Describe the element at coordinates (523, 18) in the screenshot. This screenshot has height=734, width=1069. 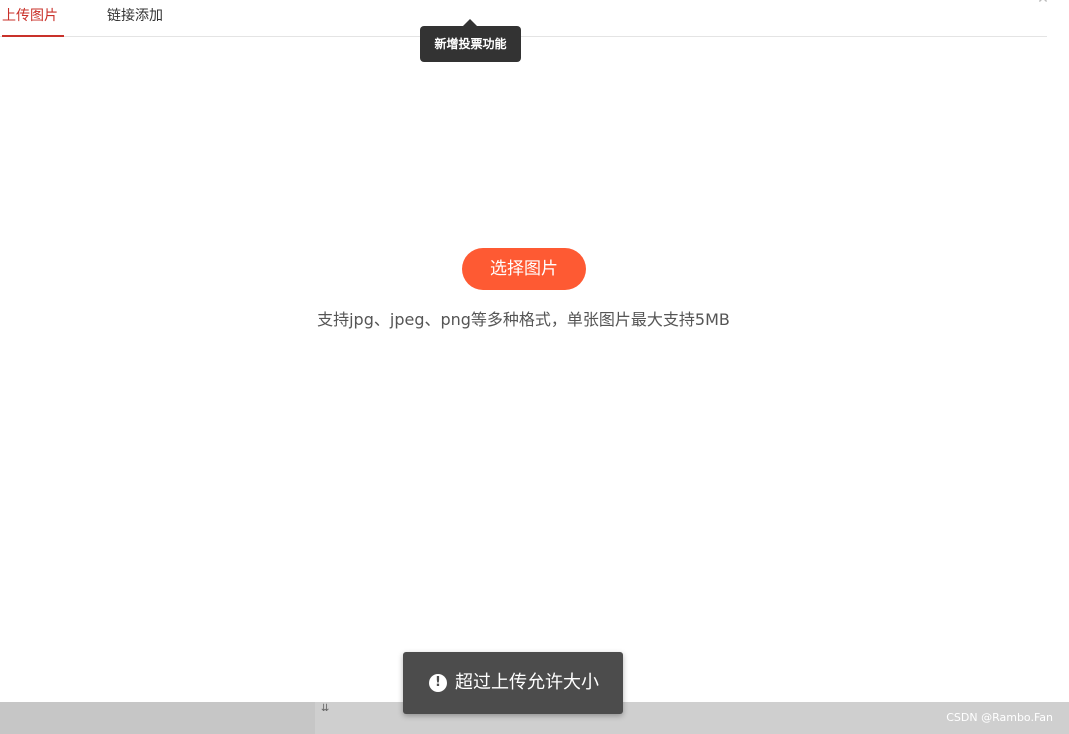
I see `tab-bar: 上传图片 链接添加` at that location.